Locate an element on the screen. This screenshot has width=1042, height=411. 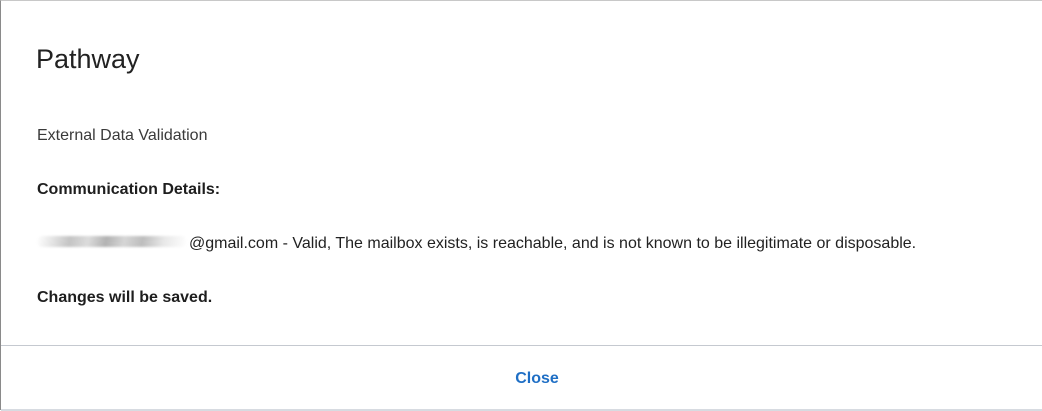
dialog-title: Pathway is located at coordinates (88, 59).